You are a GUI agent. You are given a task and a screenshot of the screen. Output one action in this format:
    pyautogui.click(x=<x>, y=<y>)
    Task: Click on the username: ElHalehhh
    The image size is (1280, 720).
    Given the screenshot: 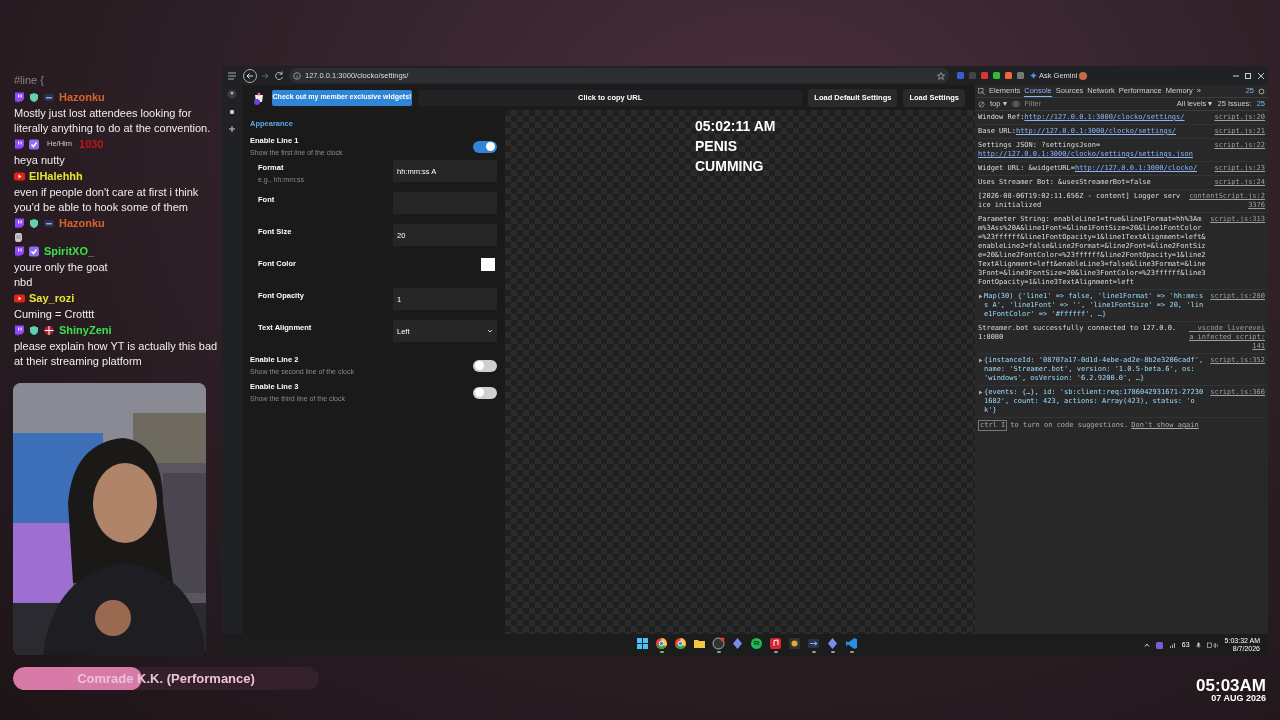 What is the action you would take?
    pyautogui.click(x=56, y=176)
    